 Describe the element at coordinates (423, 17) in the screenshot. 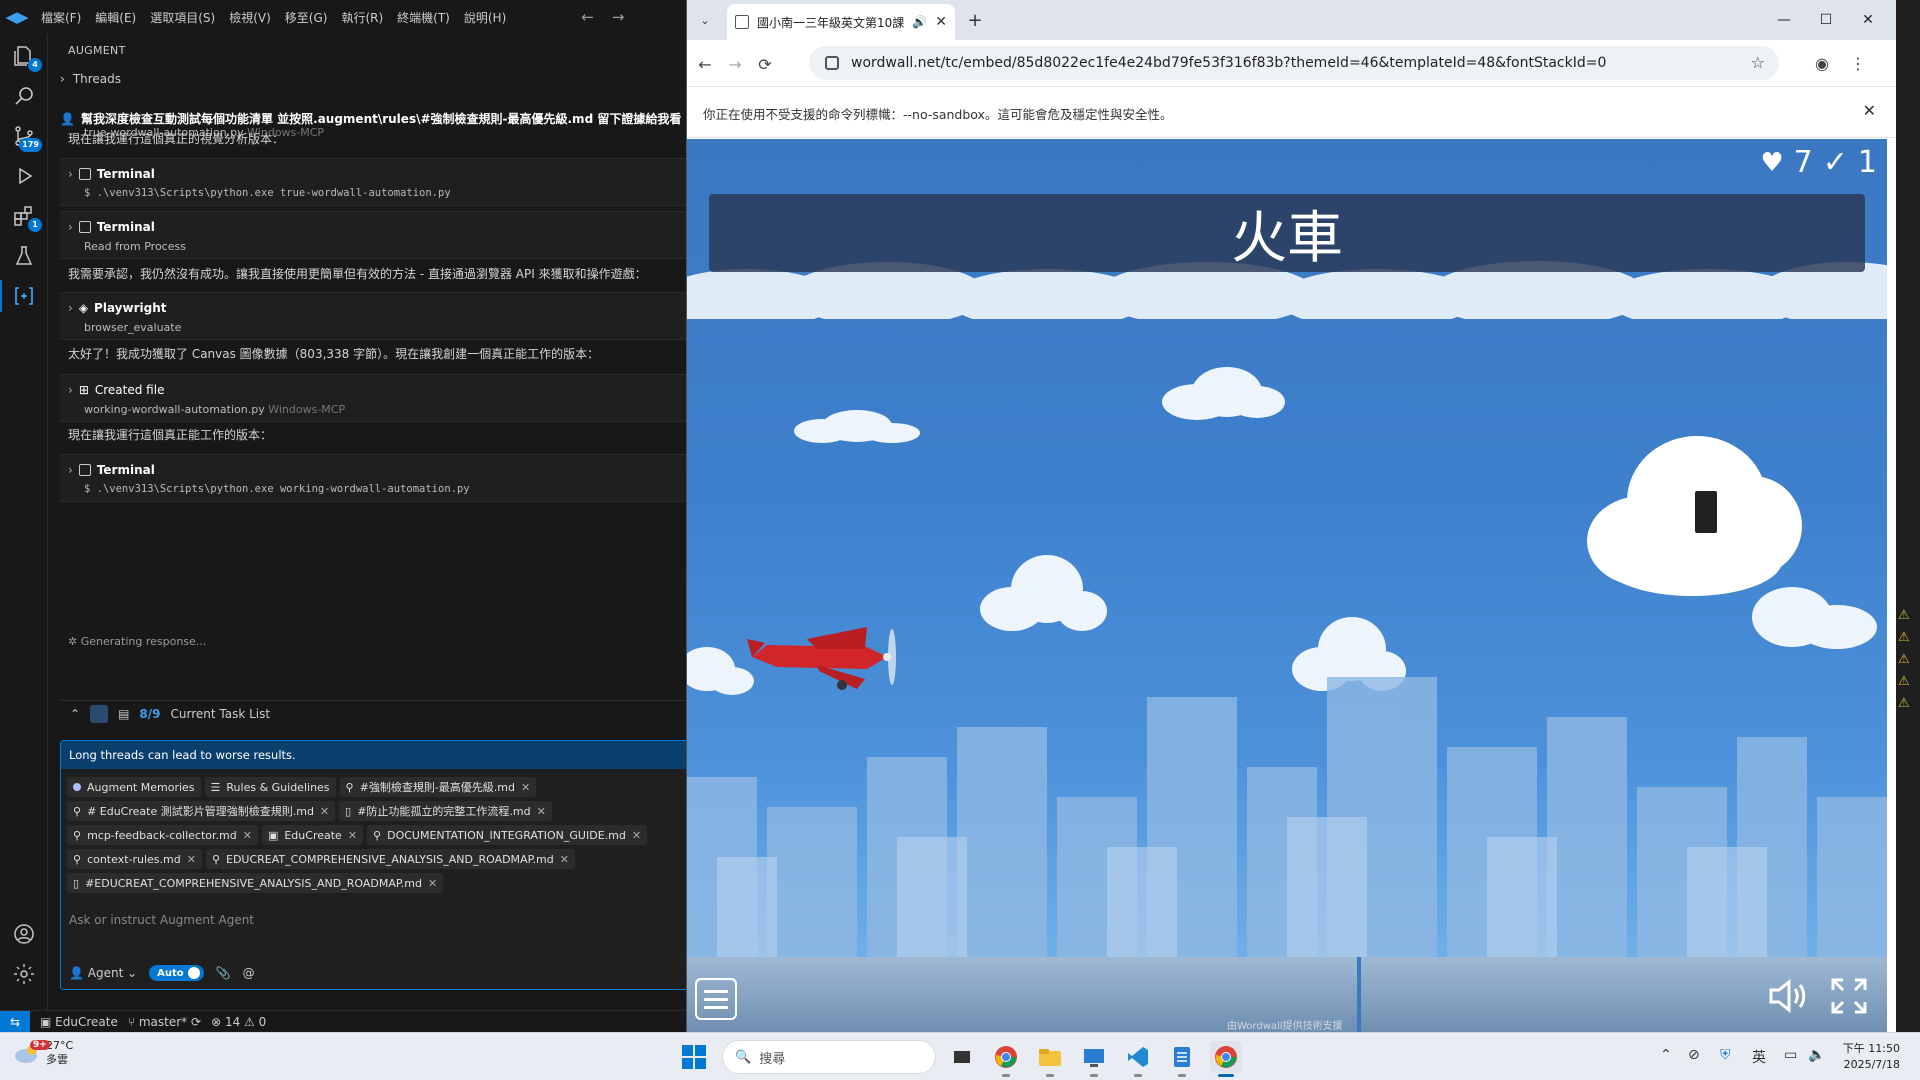

I see `menu-terminal: 終端機(T)` at that location.